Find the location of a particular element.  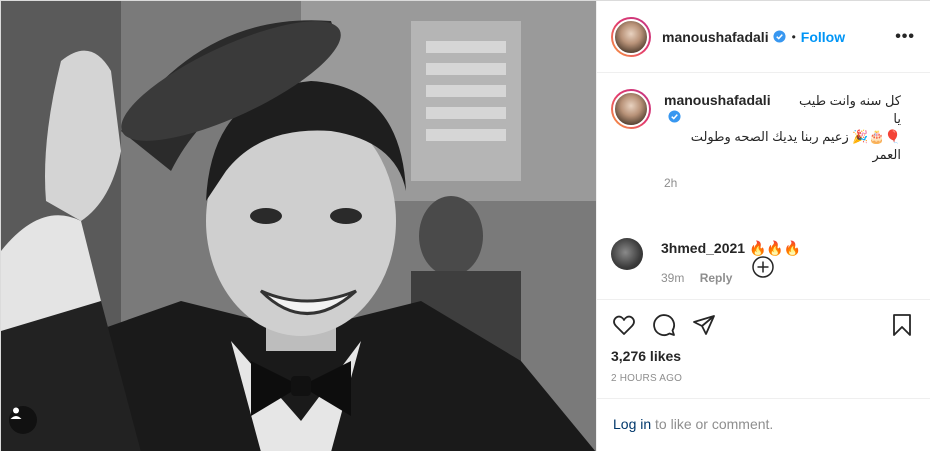

caption-avatar is located at coordinates (631, 109).